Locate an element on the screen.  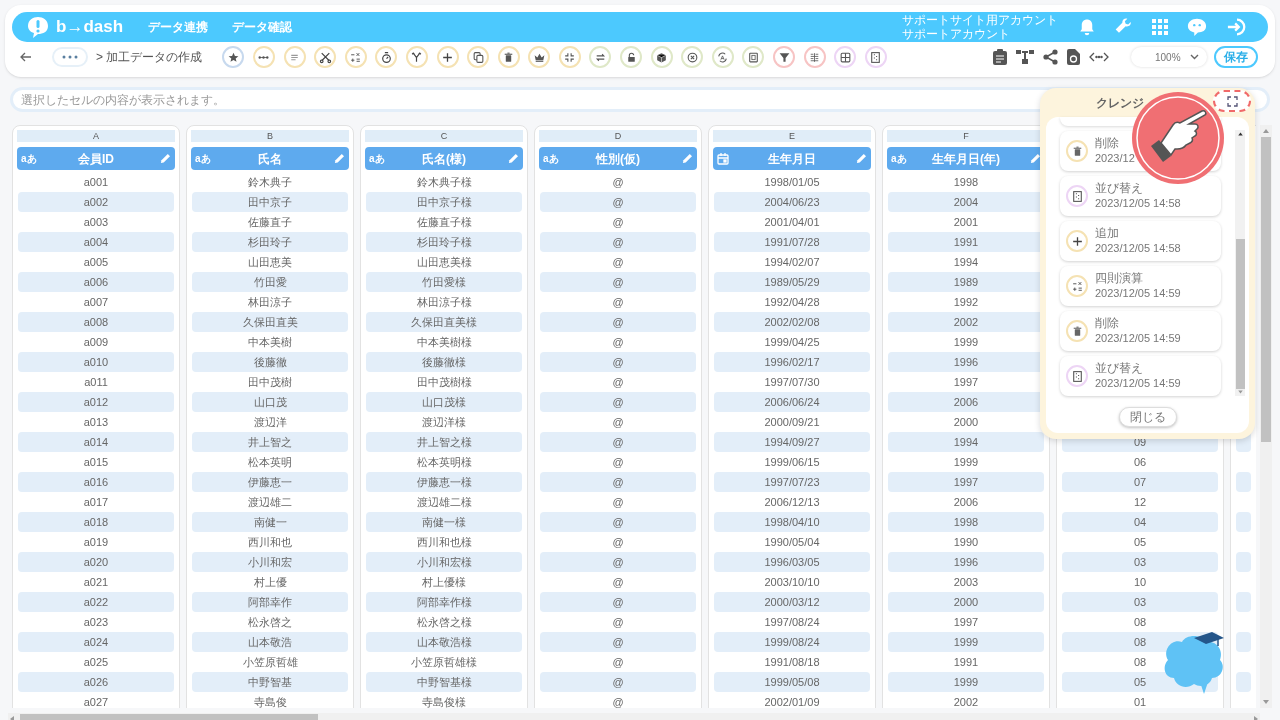
table-cell: 1998/04/10 is located at coordinates (792, 522).